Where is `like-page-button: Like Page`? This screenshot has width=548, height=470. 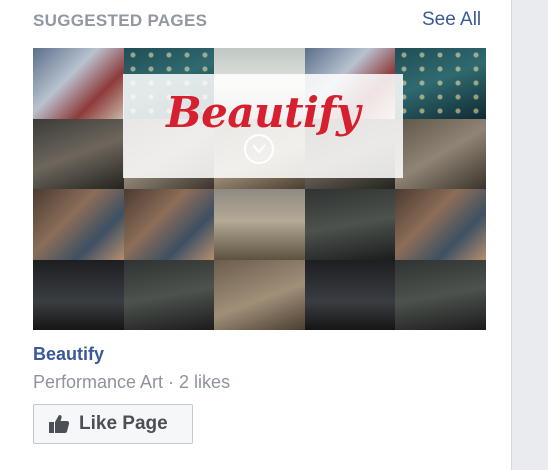
like-page-button: Like Page is located at coordinates (113, 424).